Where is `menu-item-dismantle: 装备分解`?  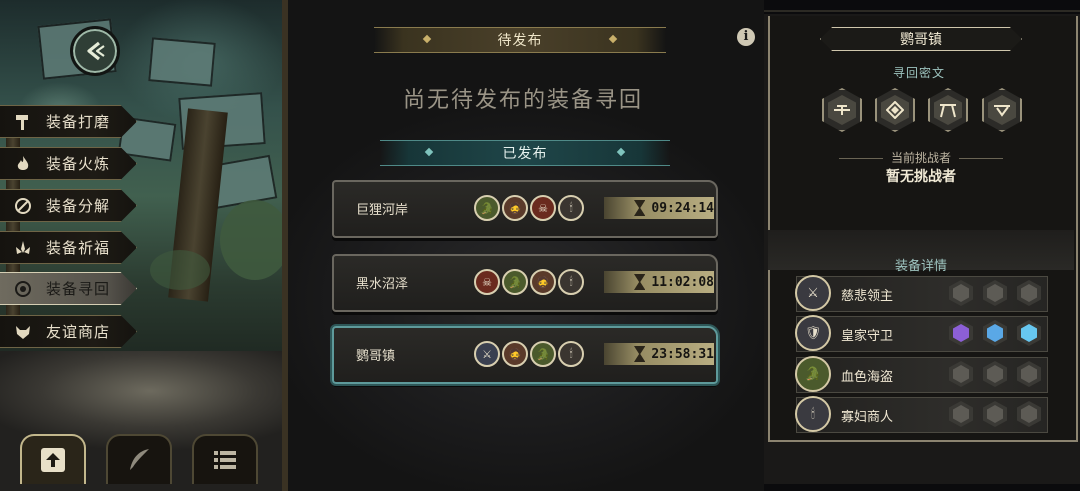
menu-item-dismantle: 装备分解 is located at coordinates (68, 205).